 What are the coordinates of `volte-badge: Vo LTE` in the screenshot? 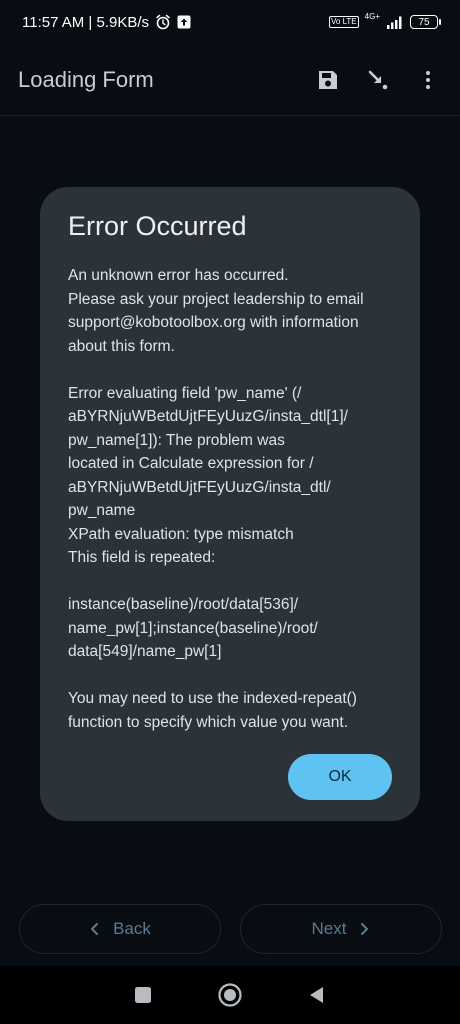 It's located at (344, 22).